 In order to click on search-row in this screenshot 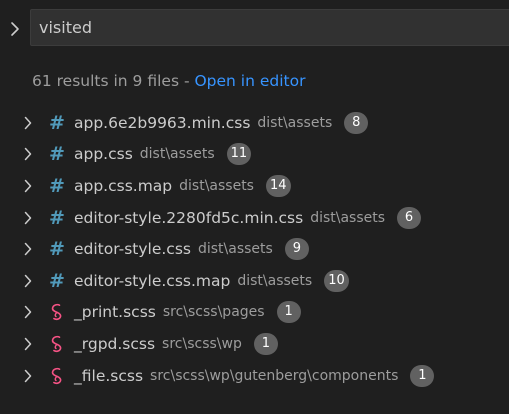, I will do `click(254, 30)`.